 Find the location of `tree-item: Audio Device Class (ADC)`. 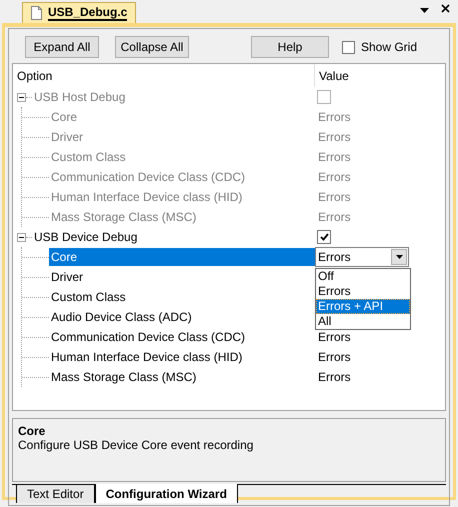

tree-item: Audio Device Class (ADC) is located at coordinates (182, 317).